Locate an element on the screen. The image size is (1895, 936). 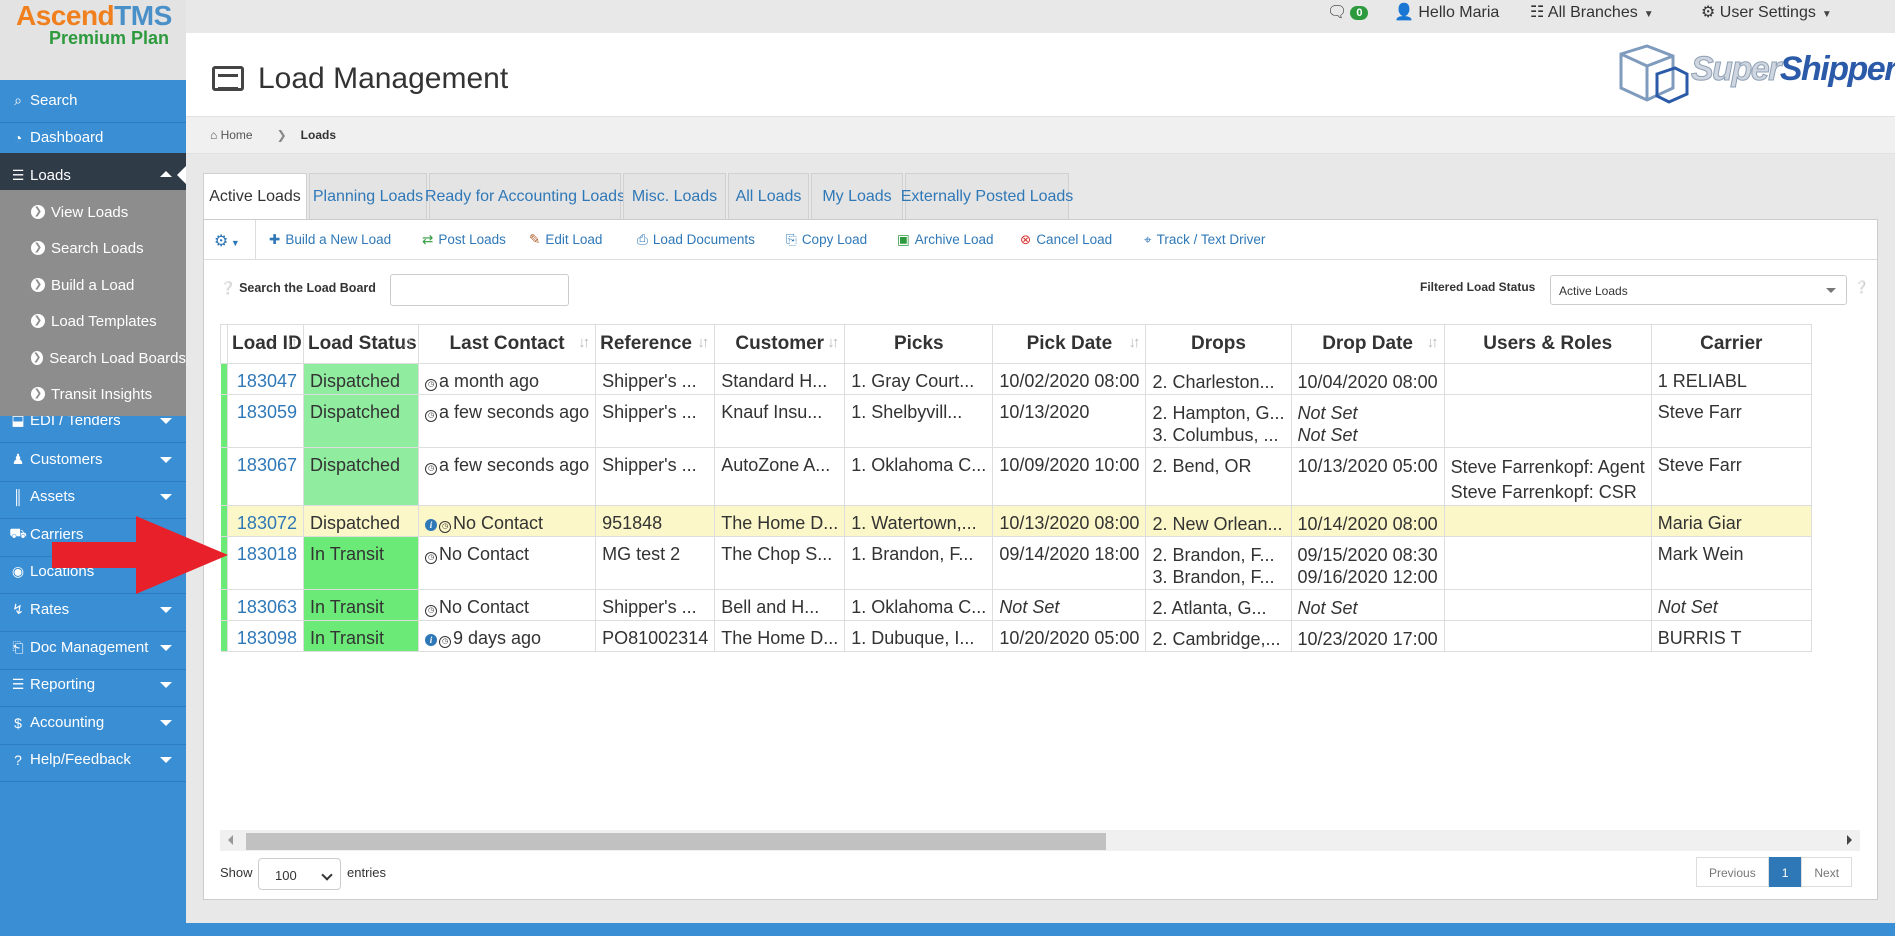
tab-active-loads: Active Loads is located at coordinates (255, 196).